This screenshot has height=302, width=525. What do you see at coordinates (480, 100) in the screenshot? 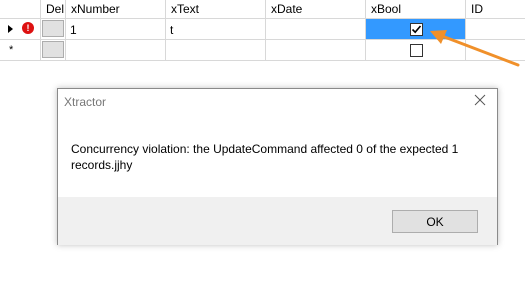
I see `close-icon` at bounding box center [480, 100].